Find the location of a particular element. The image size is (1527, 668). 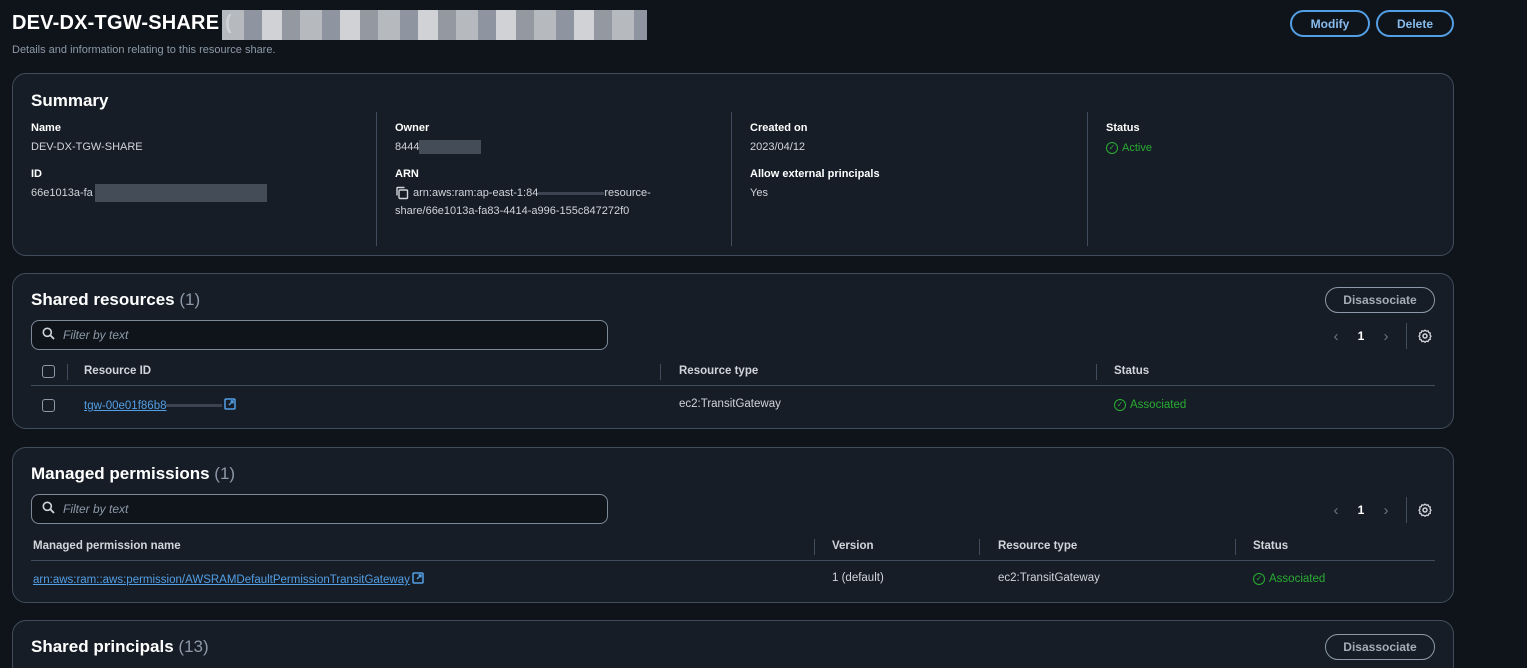

permission-resource-type-cell: ec2:TransitGateway is located at coordinates (1049, 578).